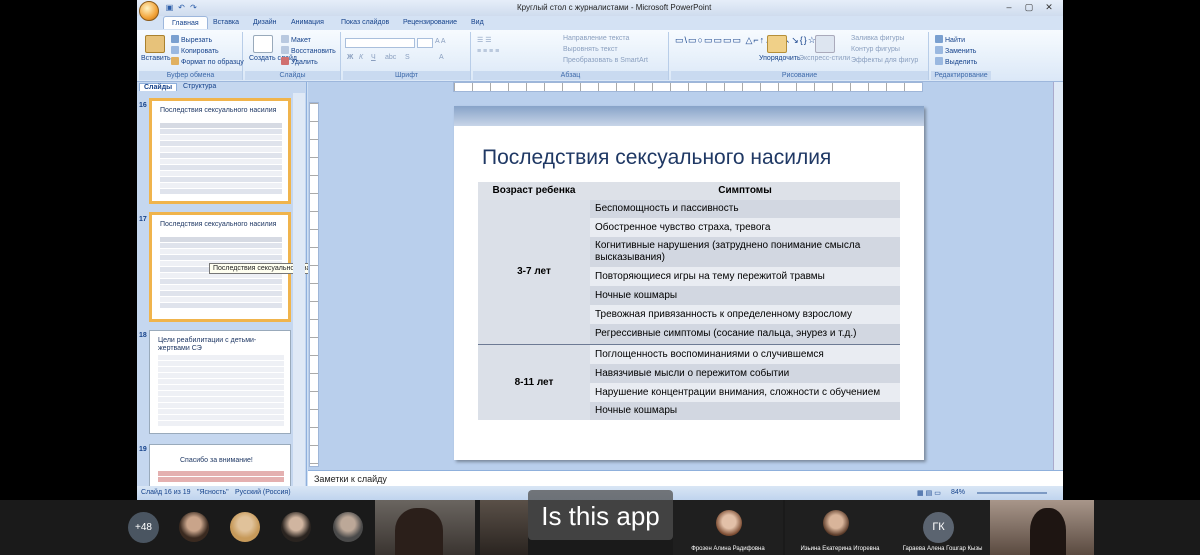 The image size is (1200, 555). Describe the element at coordinates (314, 284) in the screenshot. I see `vertical-ruler` at that location.